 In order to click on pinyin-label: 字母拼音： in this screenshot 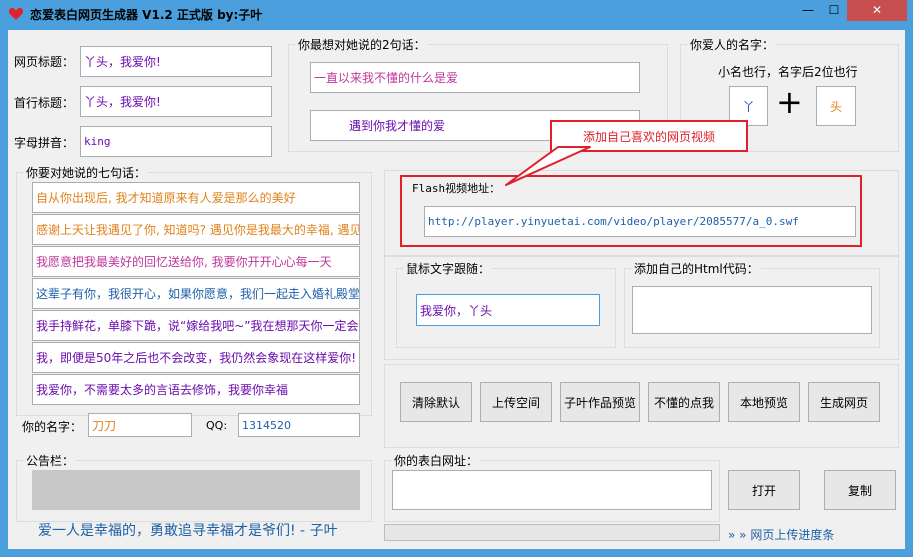, I will do `click(44, 143)`.